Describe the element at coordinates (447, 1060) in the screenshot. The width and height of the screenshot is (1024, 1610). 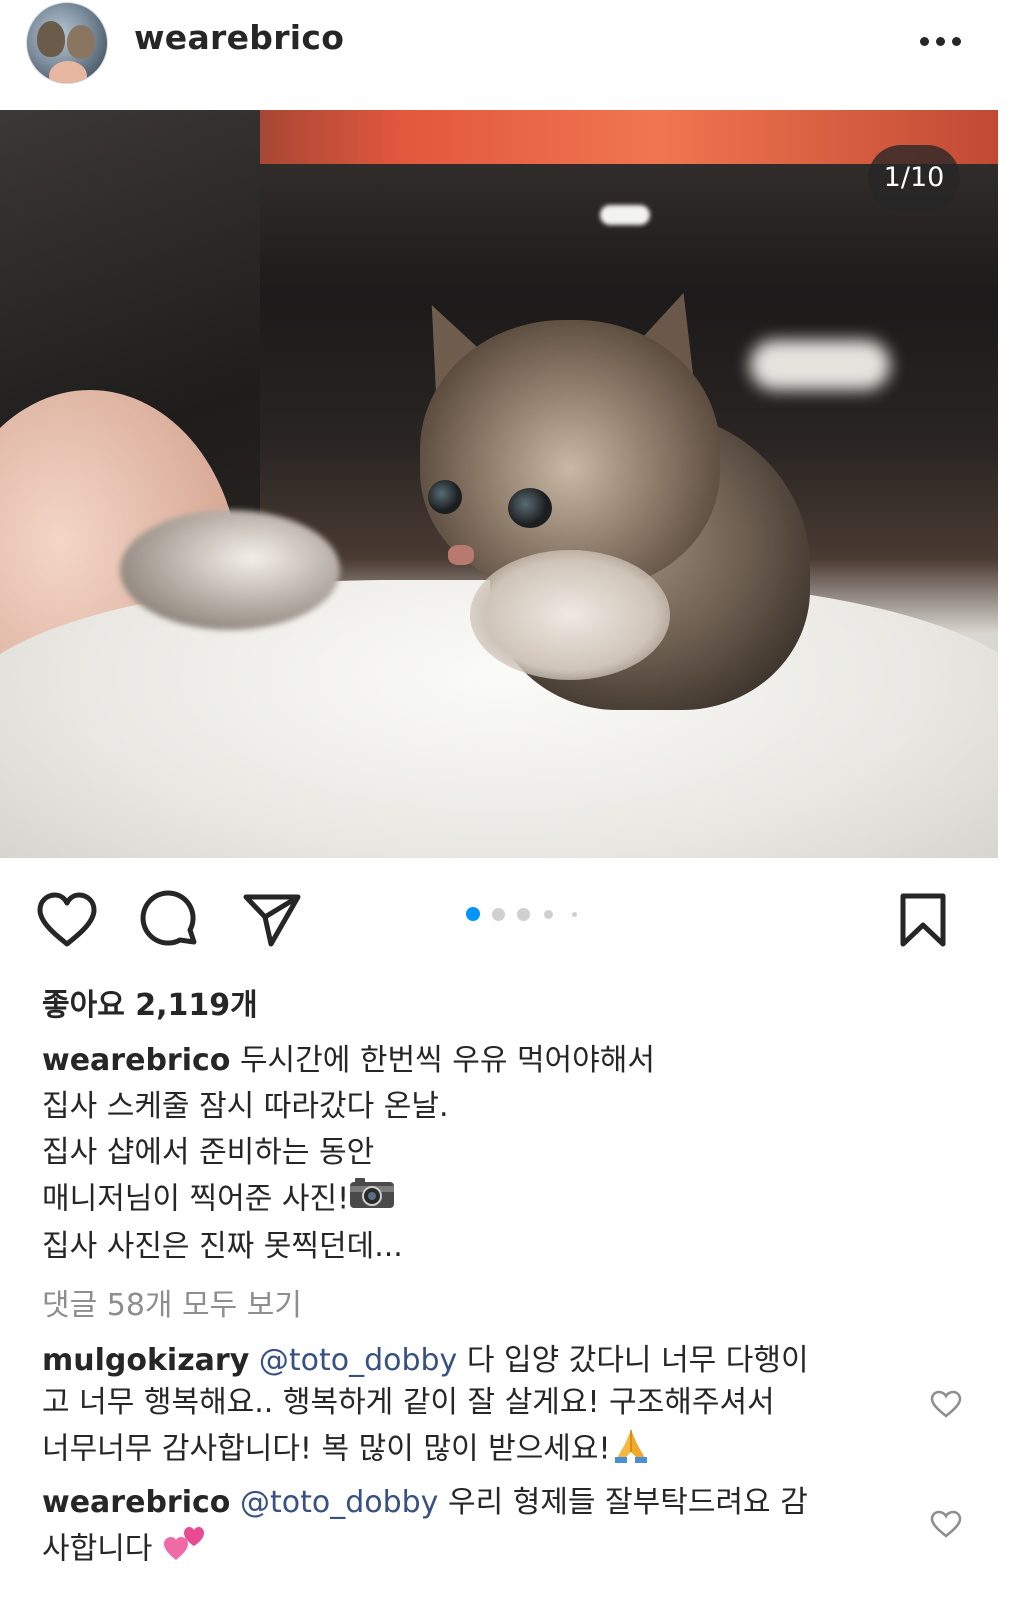
I see `caption-line: 두시간에 한번씩 우유 먹어야해서` at that location.